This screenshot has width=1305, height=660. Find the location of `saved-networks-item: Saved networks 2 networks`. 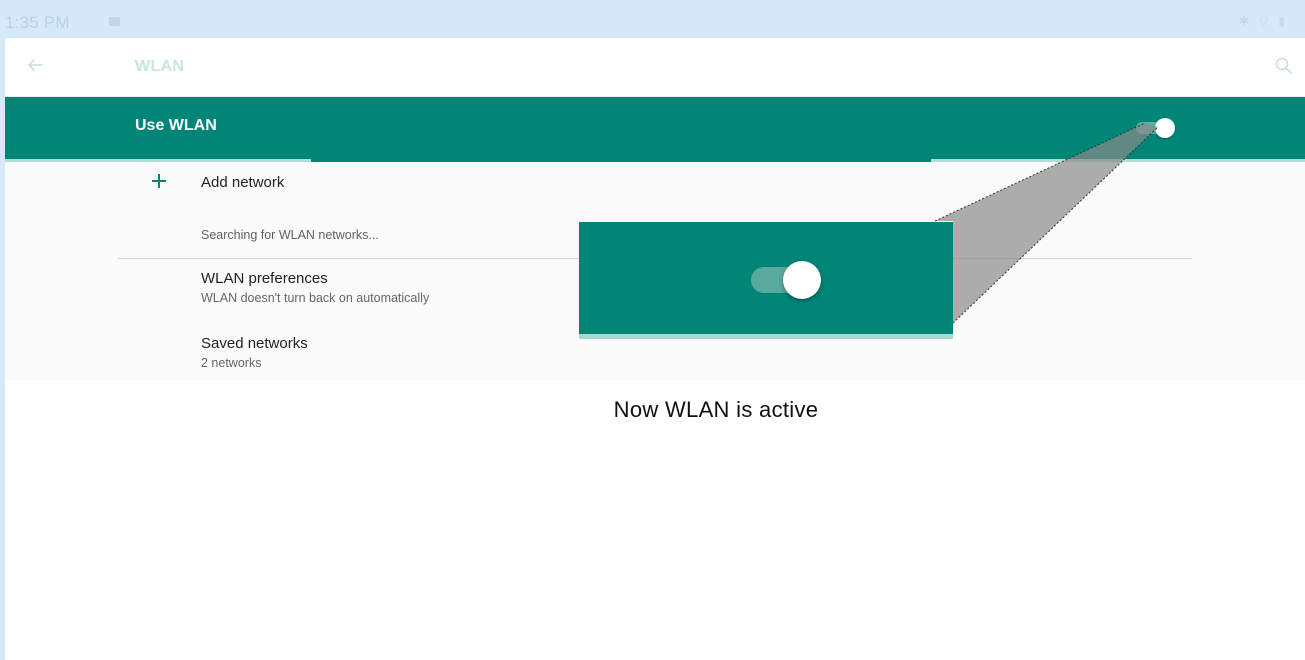

saved-networks-item: Saved networks 2 networks is located at coordinates (655, 356).